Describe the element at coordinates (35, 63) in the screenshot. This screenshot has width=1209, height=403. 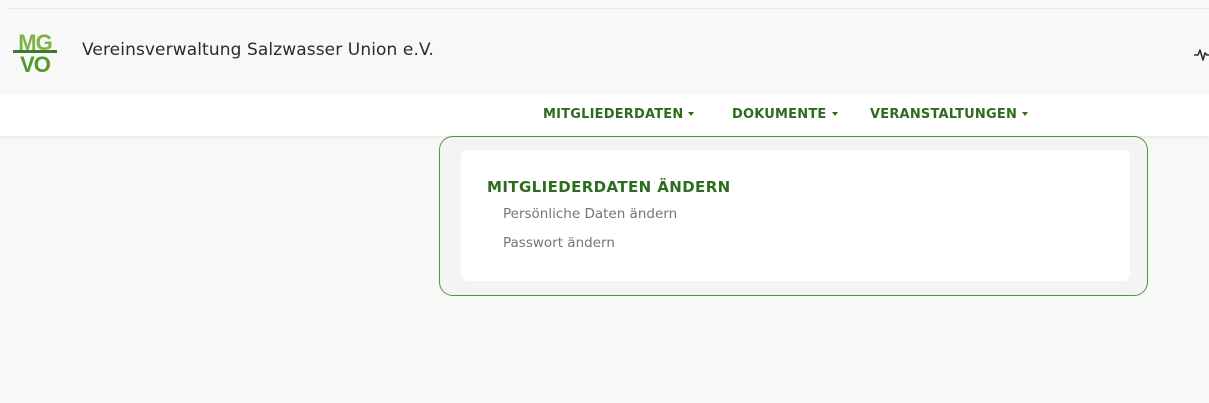
I see `logo-text-bottom: VO` at that location.